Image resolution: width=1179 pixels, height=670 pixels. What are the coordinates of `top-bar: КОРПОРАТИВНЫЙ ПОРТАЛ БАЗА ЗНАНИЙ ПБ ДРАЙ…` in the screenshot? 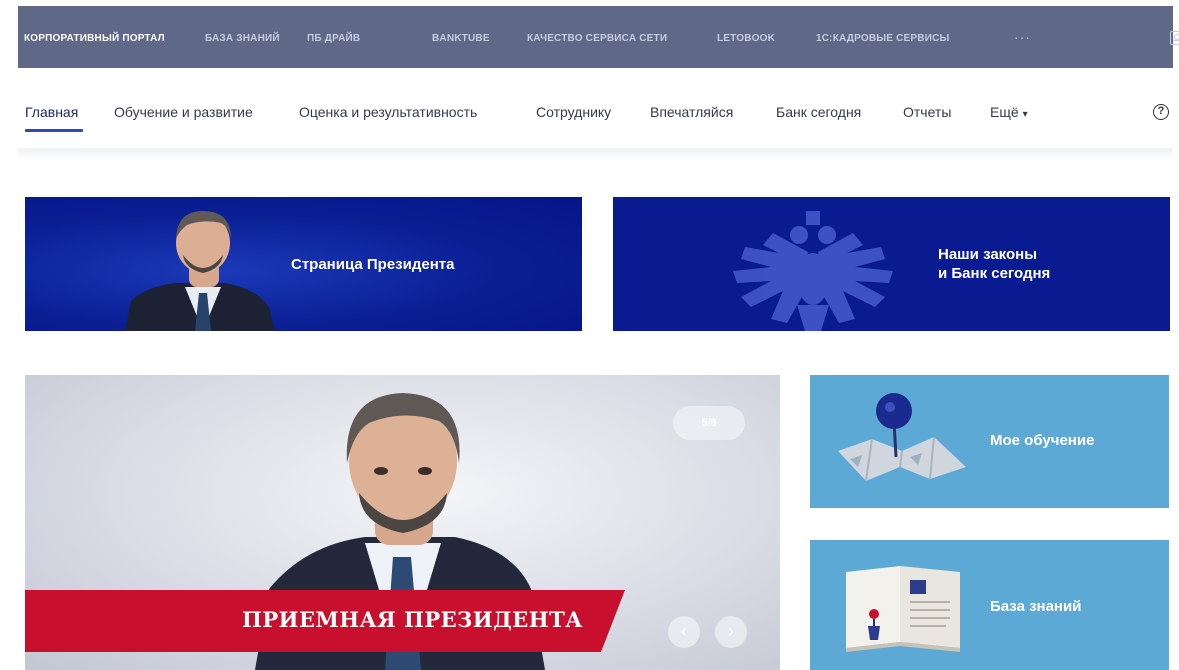 It's located at (598, 37).